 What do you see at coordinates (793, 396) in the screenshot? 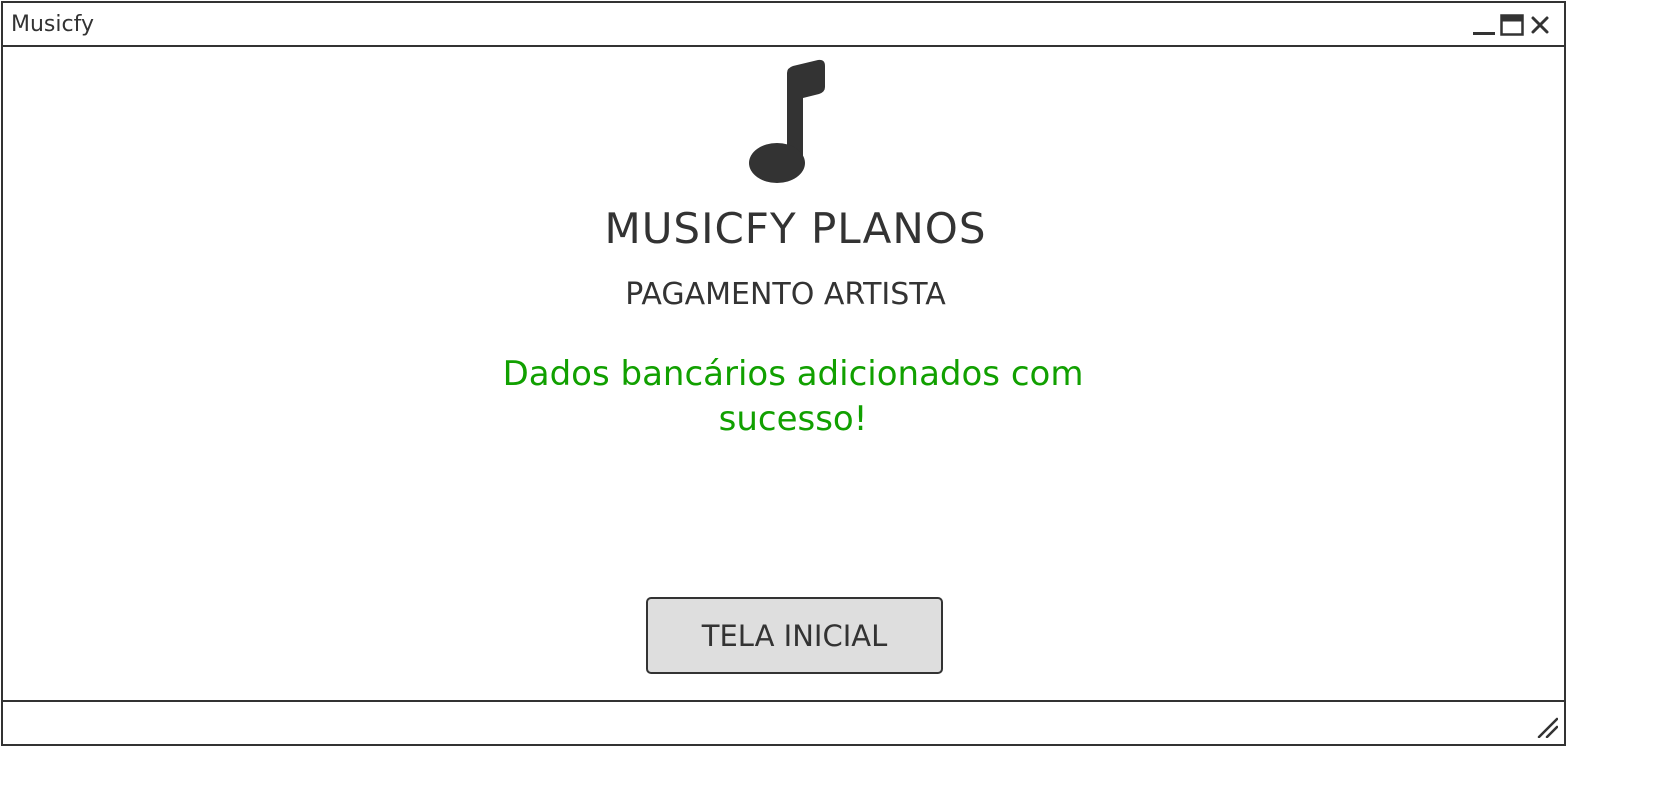
I see `success-message: Dados bancários adicionados com sucesso!` at bounding box center [793, 396].